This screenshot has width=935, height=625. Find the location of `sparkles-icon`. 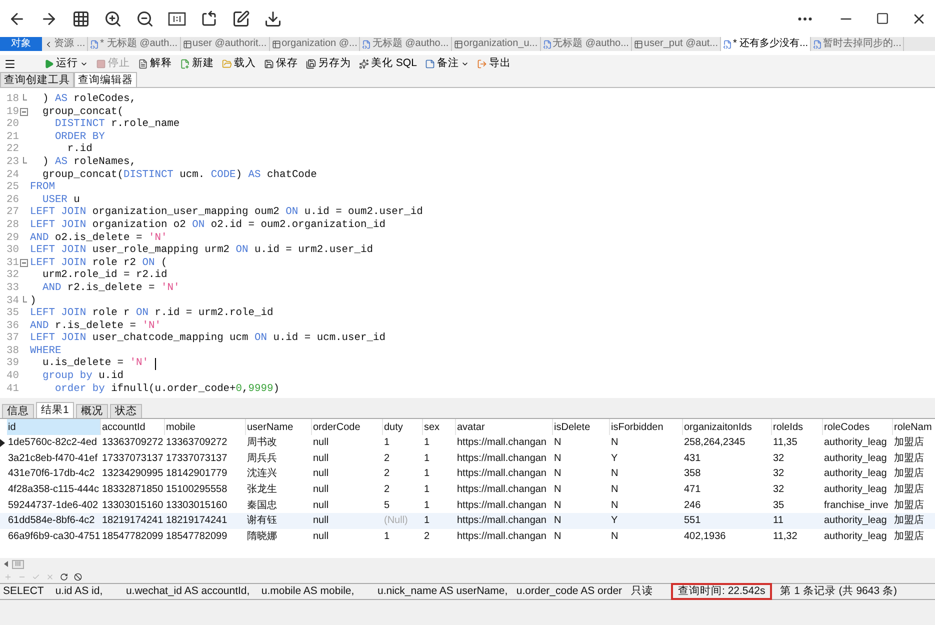

sparkles-icon is located at coordinates (364, 64).